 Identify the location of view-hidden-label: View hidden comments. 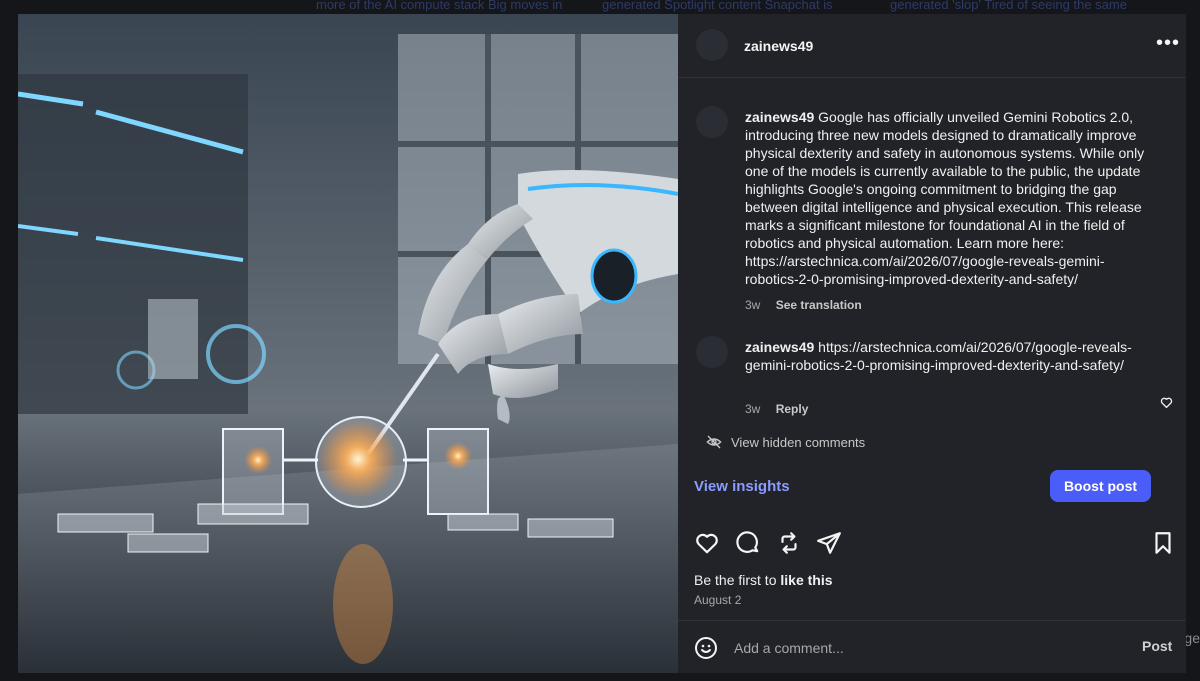
(798, 442).